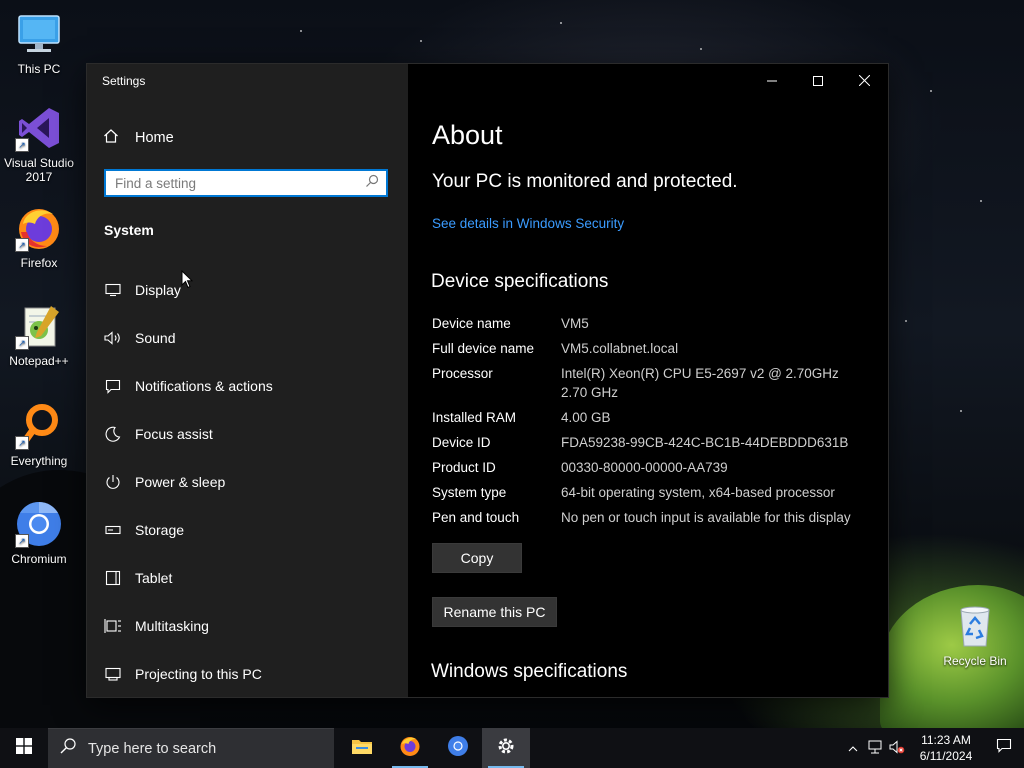 This screenshot has width=1024, height=768. I want to click on speaker-muted-icon, so click(897, 748).